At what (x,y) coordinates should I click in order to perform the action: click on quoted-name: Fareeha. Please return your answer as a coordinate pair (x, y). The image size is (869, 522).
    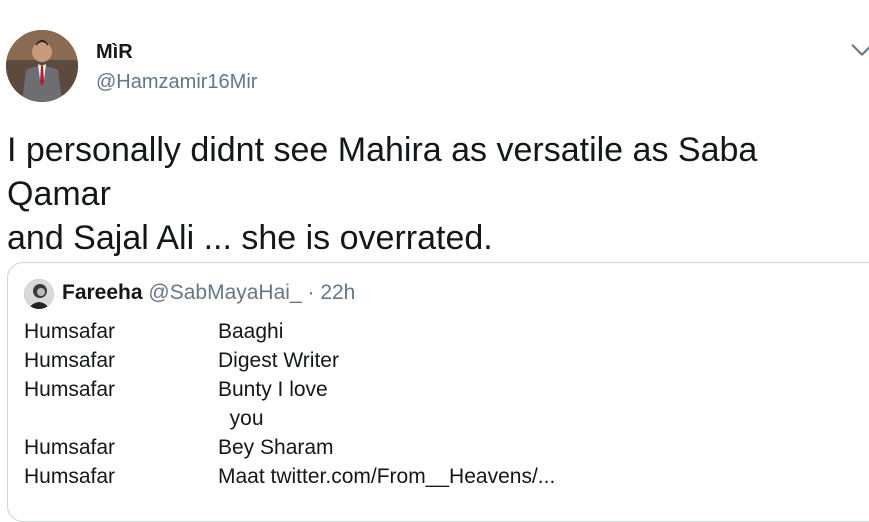
    Looking at the image, I should click on (102, 292).